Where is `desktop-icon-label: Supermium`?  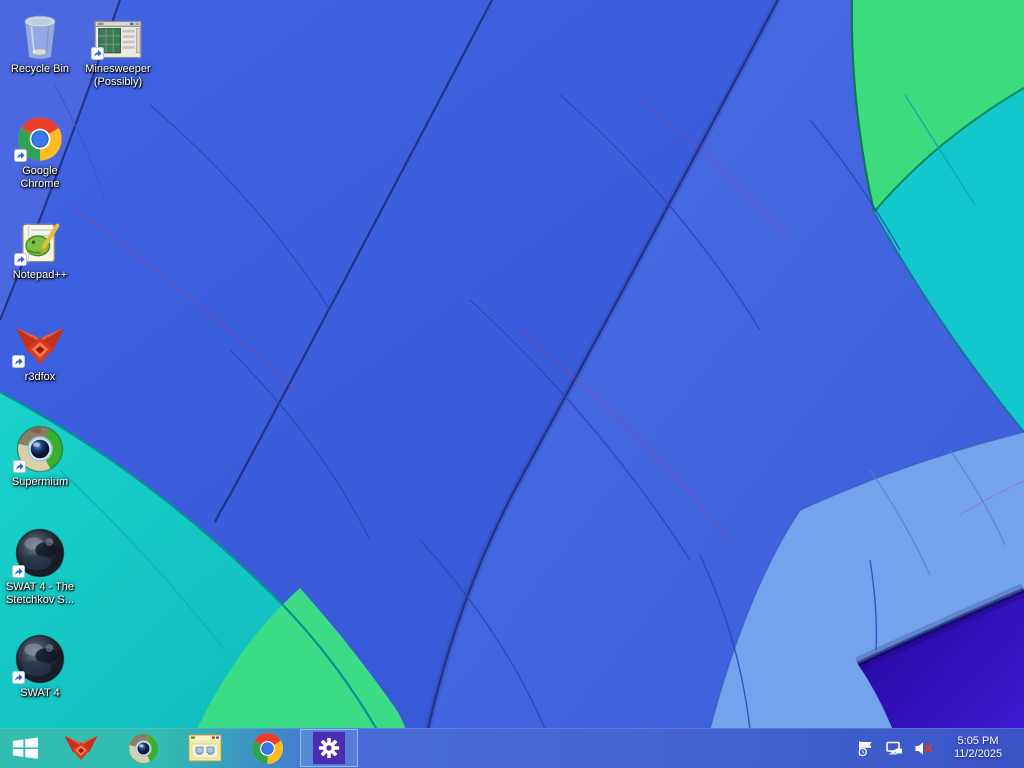
desktop-icon-label: Supermium is located at coordinates (40, 482).